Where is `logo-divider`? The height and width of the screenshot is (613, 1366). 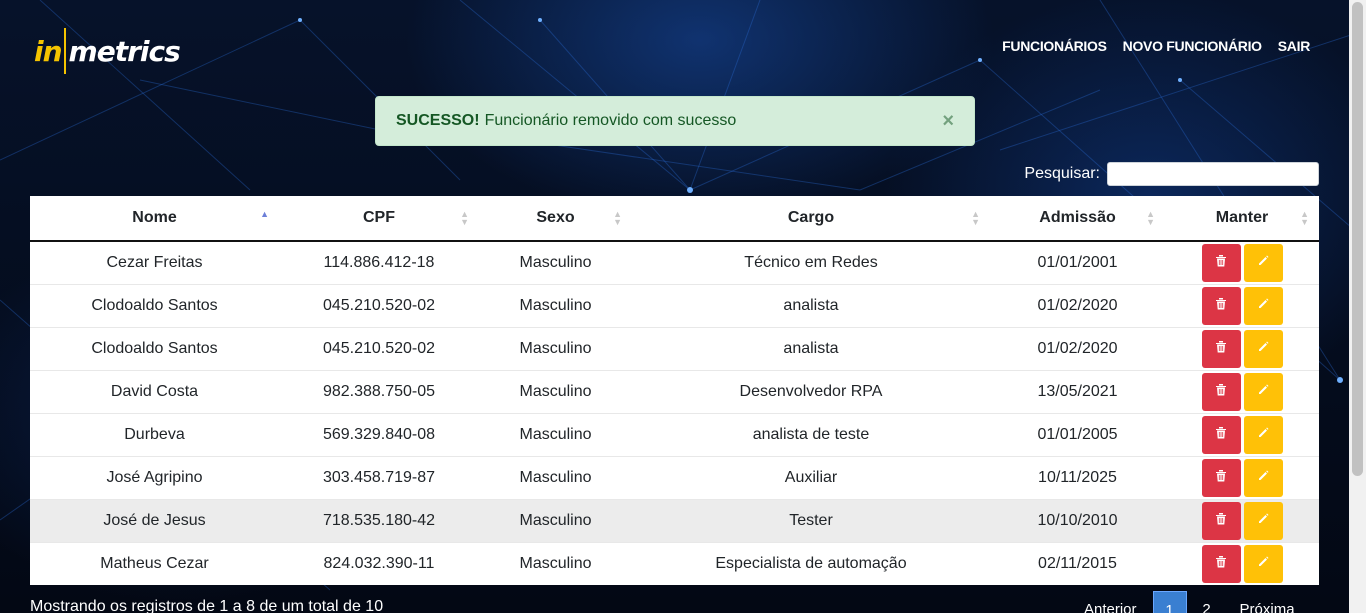 logo-divider is located at coordinates (64, 51).